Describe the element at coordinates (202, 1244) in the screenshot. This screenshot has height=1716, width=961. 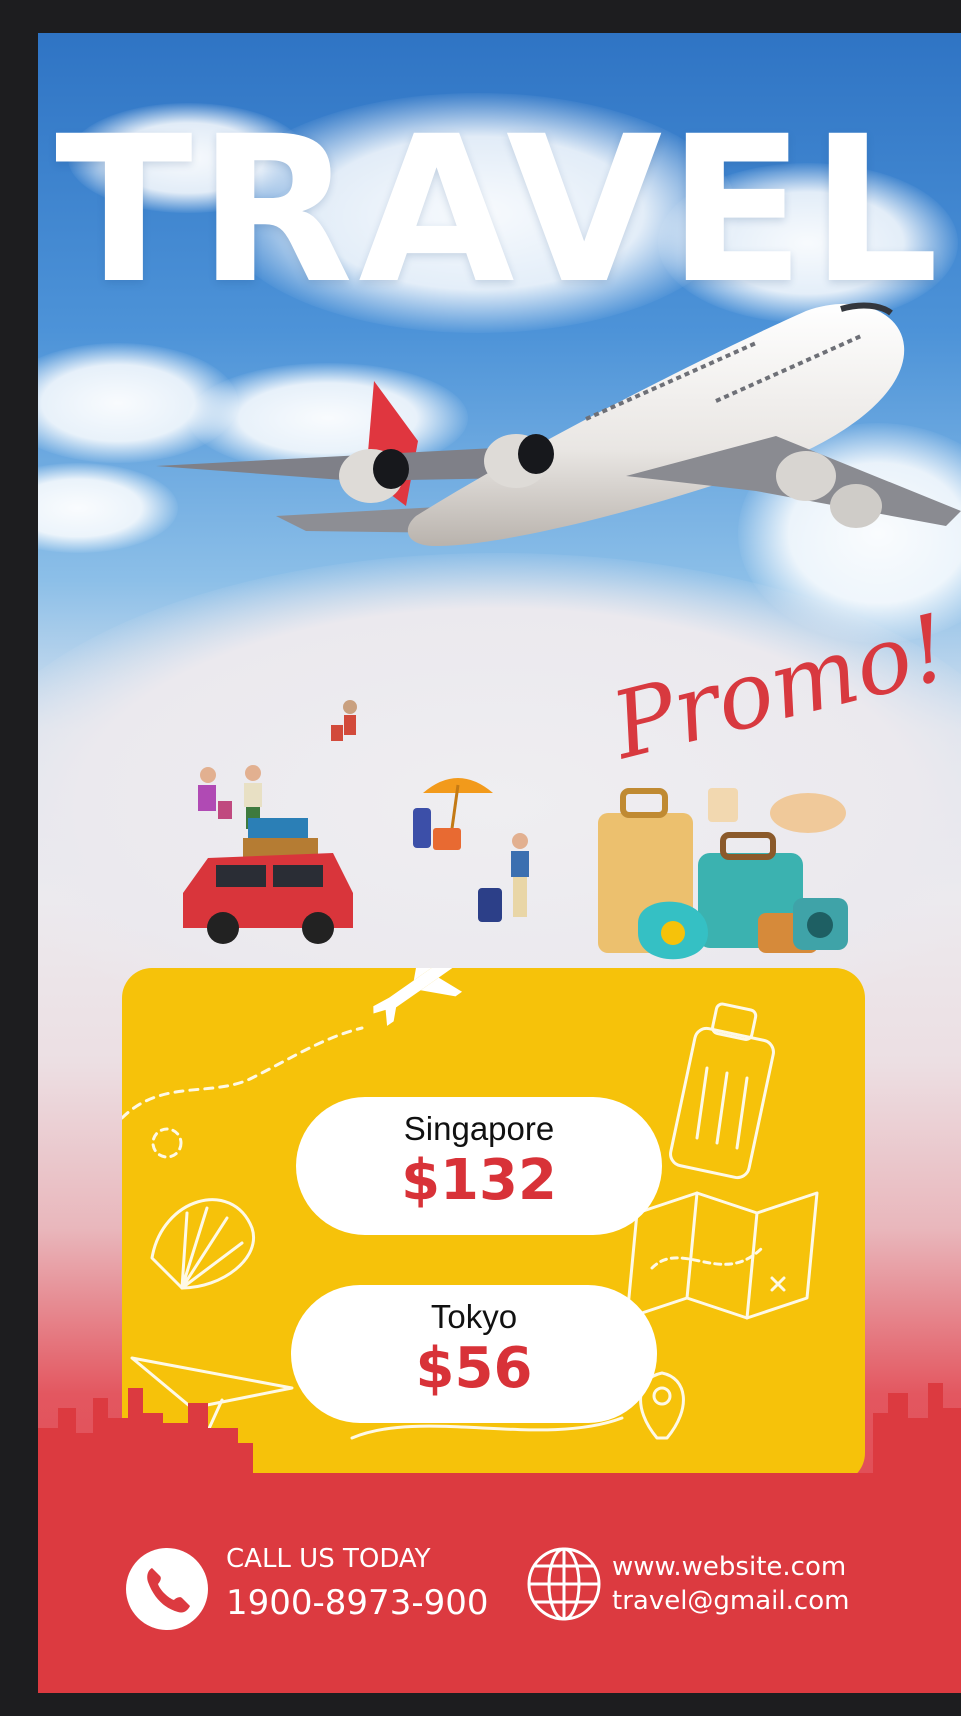
I see `shell-icon` at that location.